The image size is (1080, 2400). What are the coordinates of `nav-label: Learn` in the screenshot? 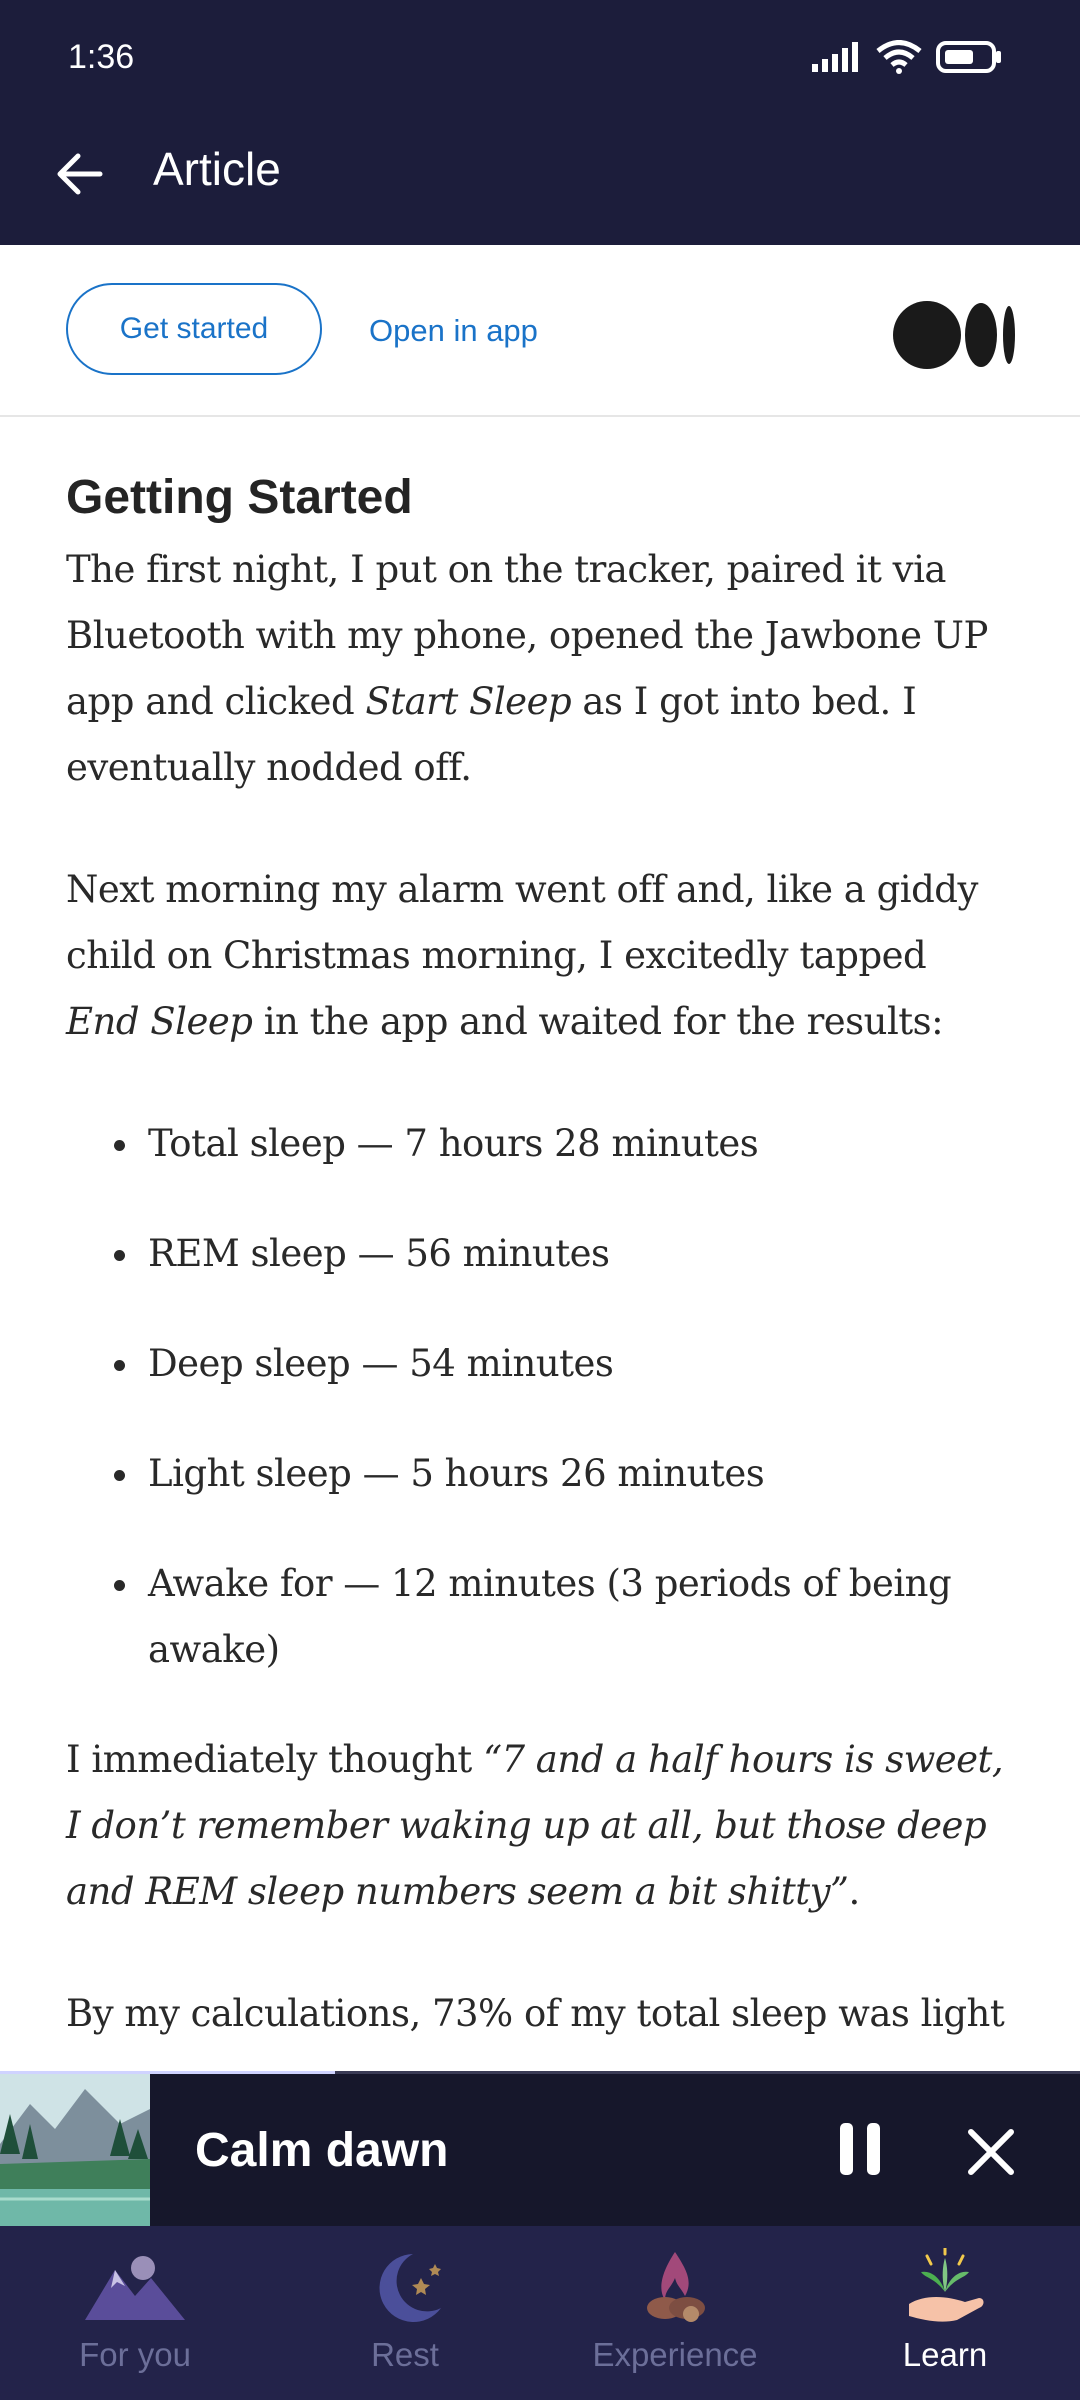 It's located at (945, 2354).